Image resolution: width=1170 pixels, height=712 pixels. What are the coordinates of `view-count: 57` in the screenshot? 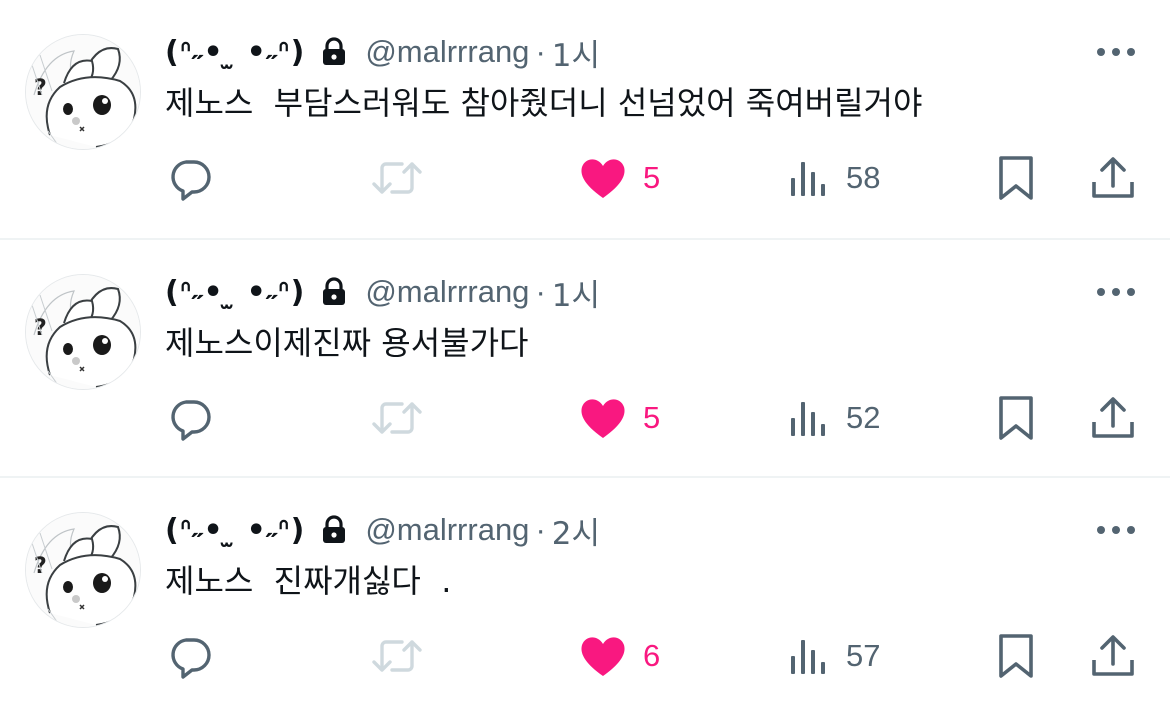 It's located at (863, 655).